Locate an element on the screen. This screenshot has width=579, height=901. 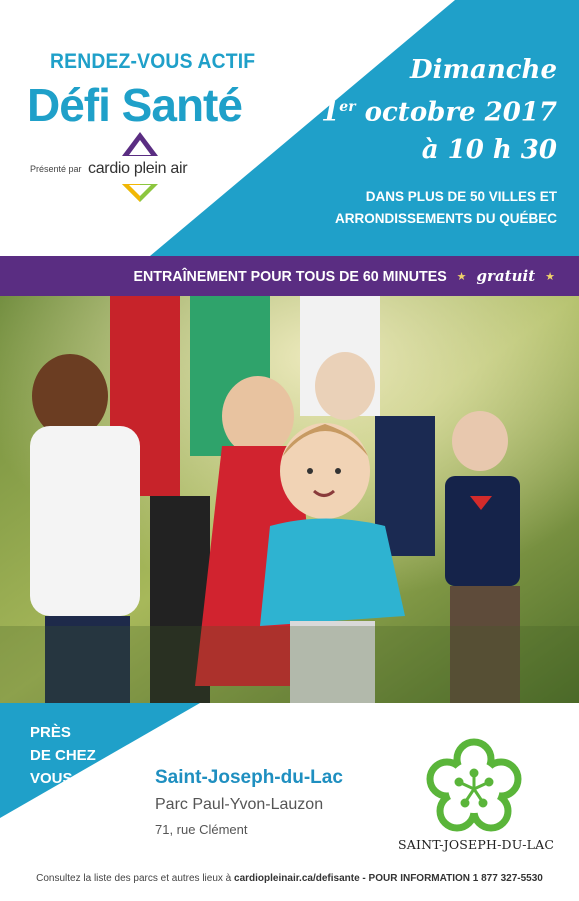
venue-address: 71, rue Clément is located at coordinates (201, 829).